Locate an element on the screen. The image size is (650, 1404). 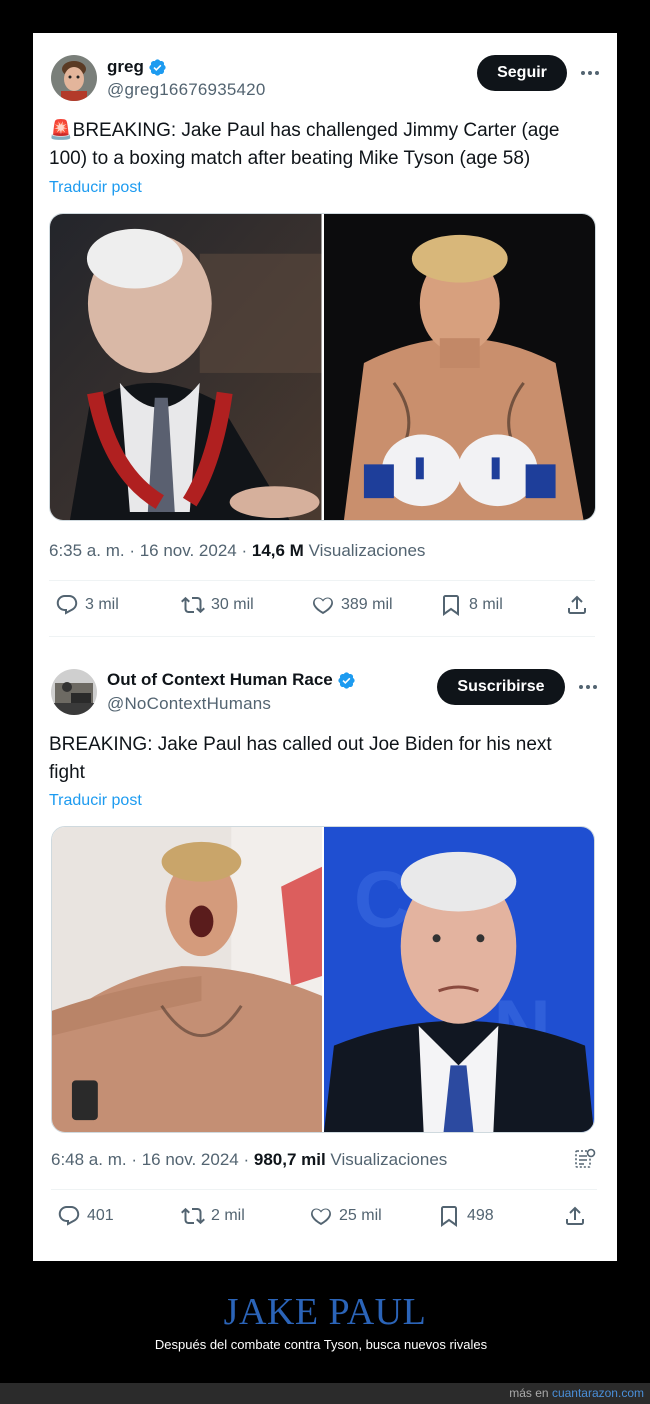
grok-button is located at coordinates (585, 1159).